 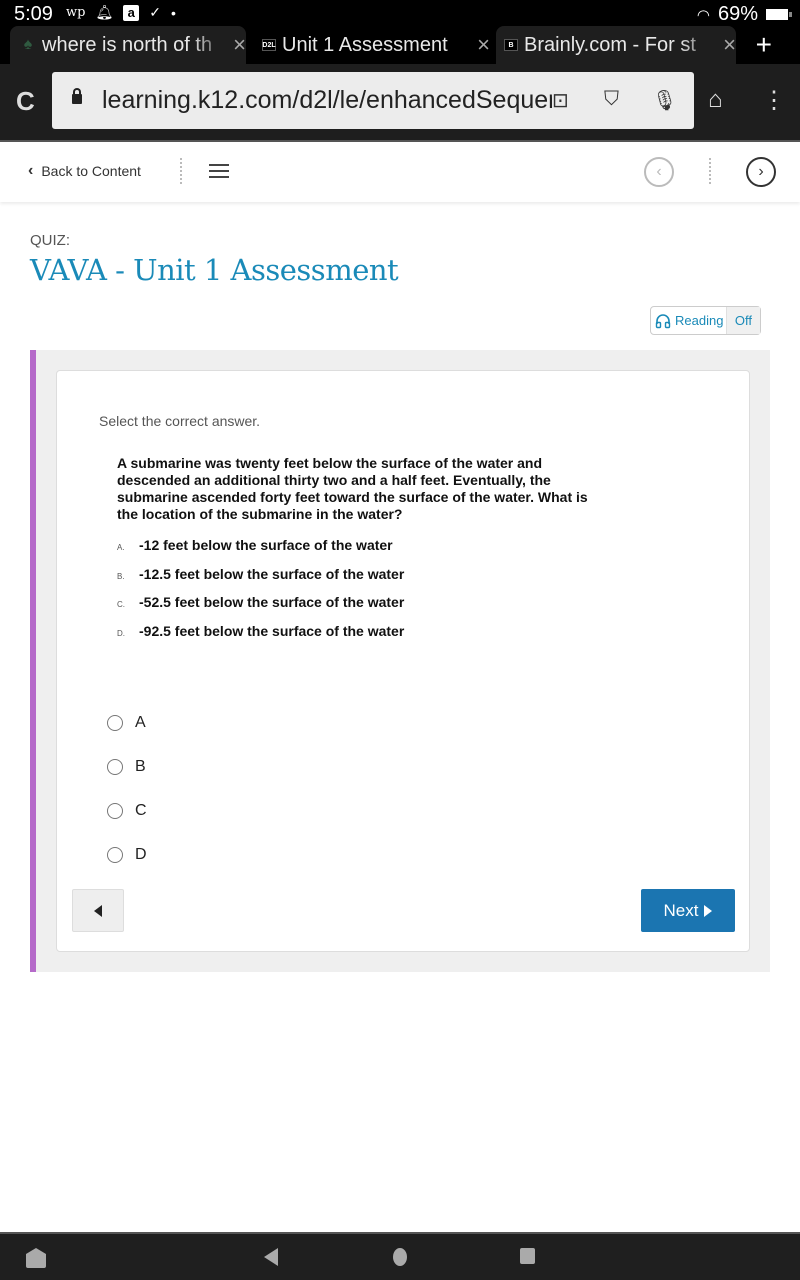 I want to click on content-nav-header: ‹ Back to Content ‹ ›, so click(x=400, y=171).